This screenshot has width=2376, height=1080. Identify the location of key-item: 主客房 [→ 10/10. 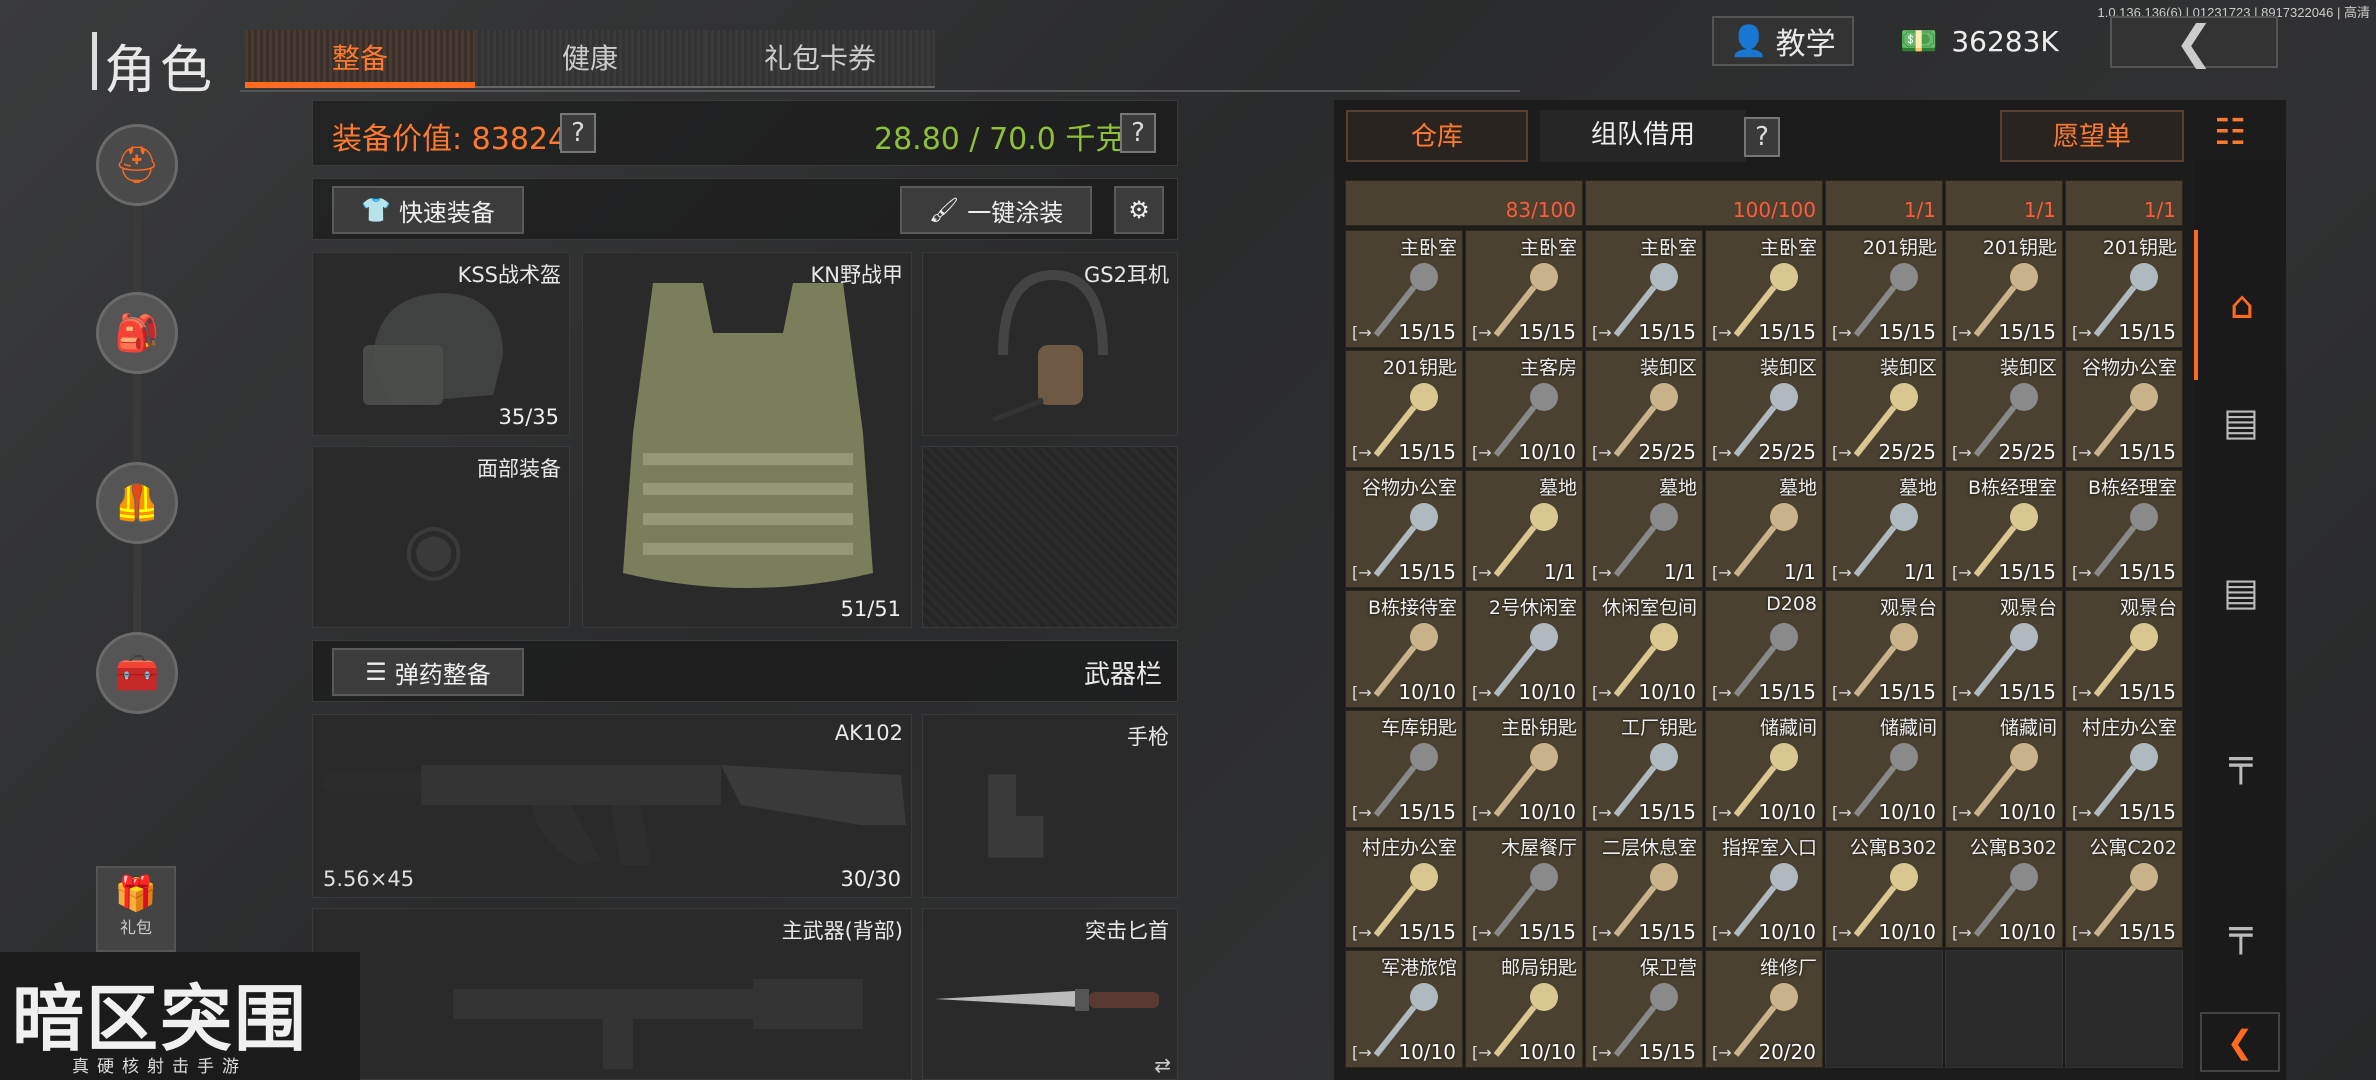
(1524, 409).